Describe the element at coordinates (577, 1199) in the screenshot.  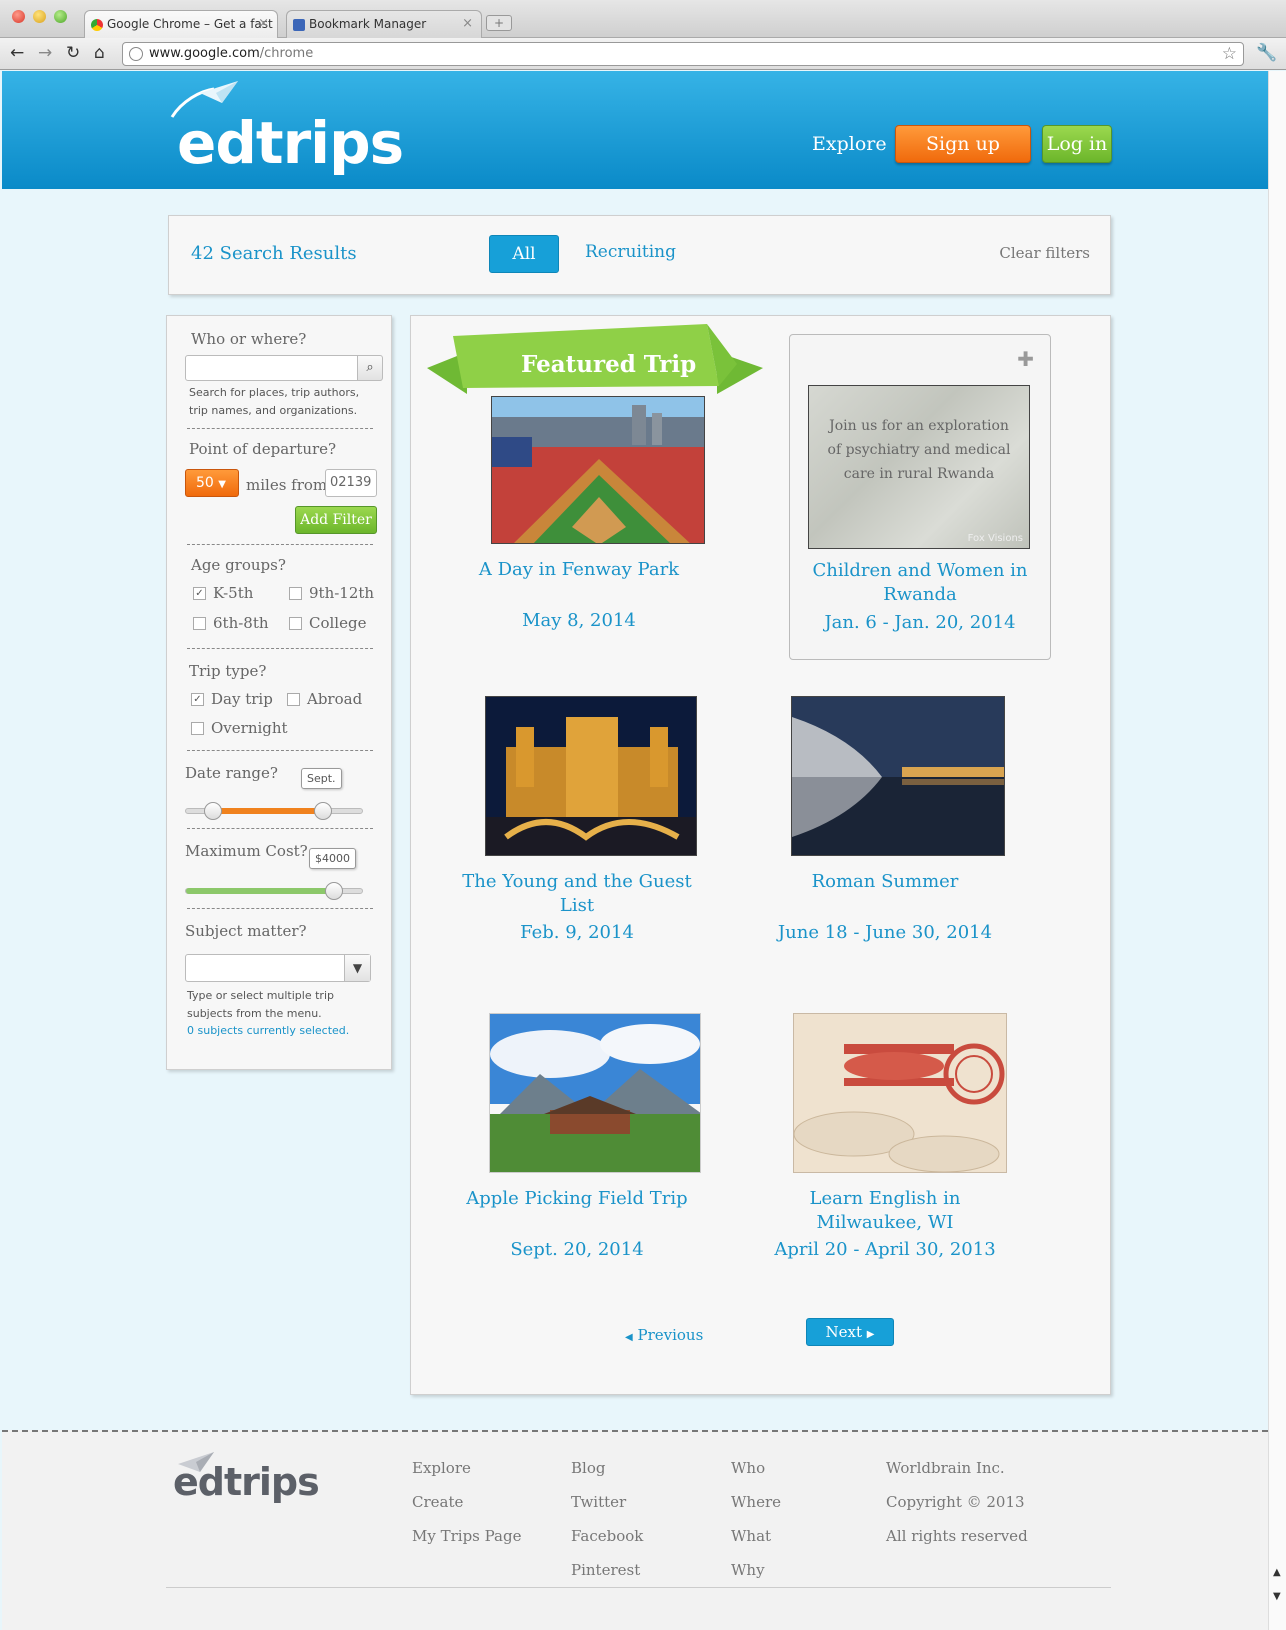
I see `trip-title: Apple Picking Field Trip` at that location.